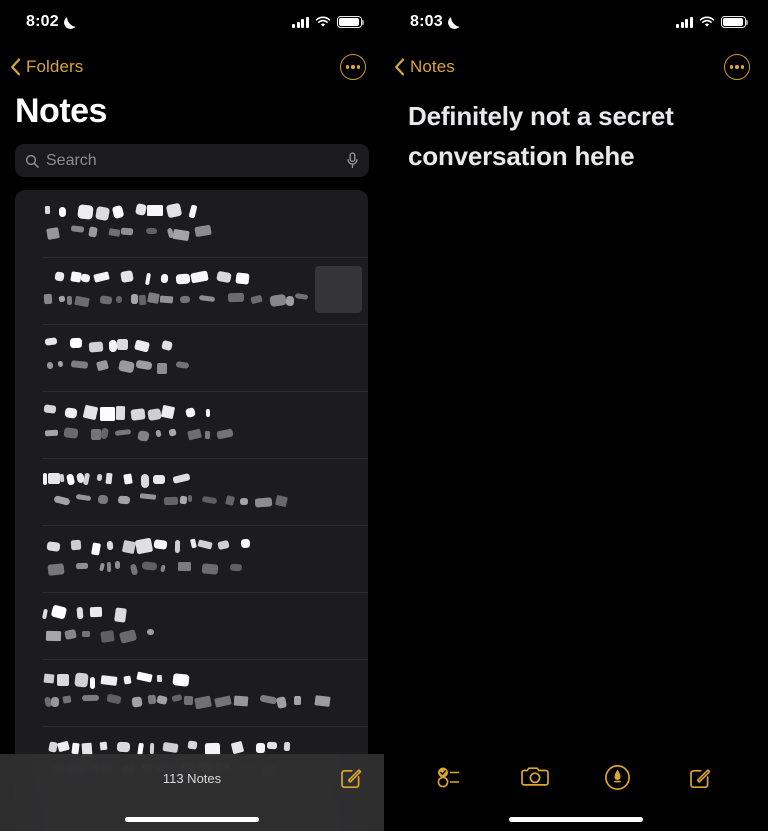  I want to click on back-to-folders-button: Folders, so click(46, 67).